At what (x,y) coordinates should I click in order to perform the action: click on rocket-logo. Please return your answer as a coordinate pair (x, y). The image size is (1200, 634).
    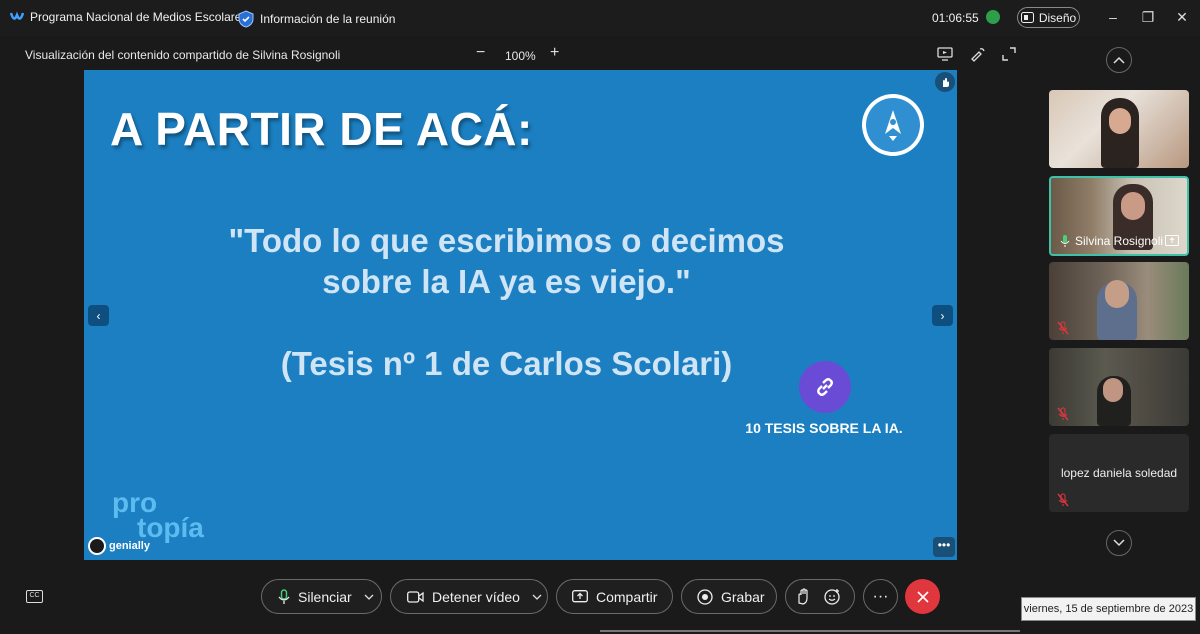
    Looking at the image, I should click on (893, 125).